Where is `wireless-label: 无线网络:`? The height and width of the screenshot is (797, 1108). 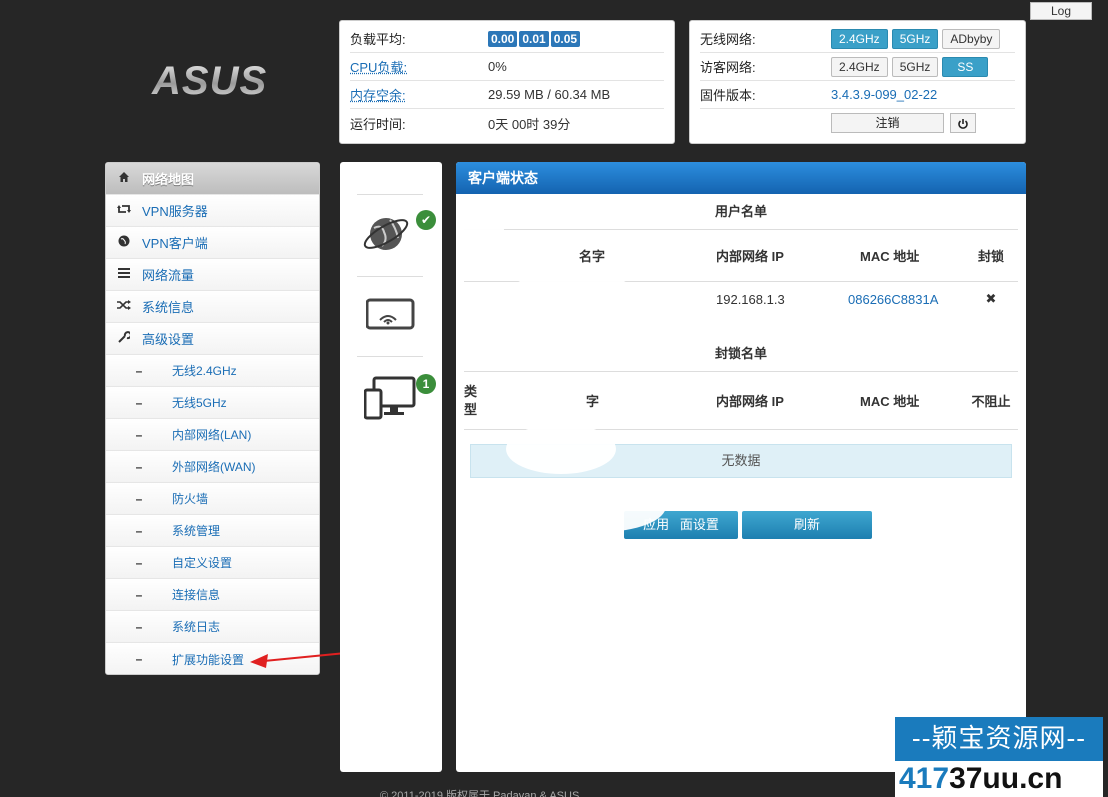 wireless-label: 无线网络: is located at coordinates (728, 39).